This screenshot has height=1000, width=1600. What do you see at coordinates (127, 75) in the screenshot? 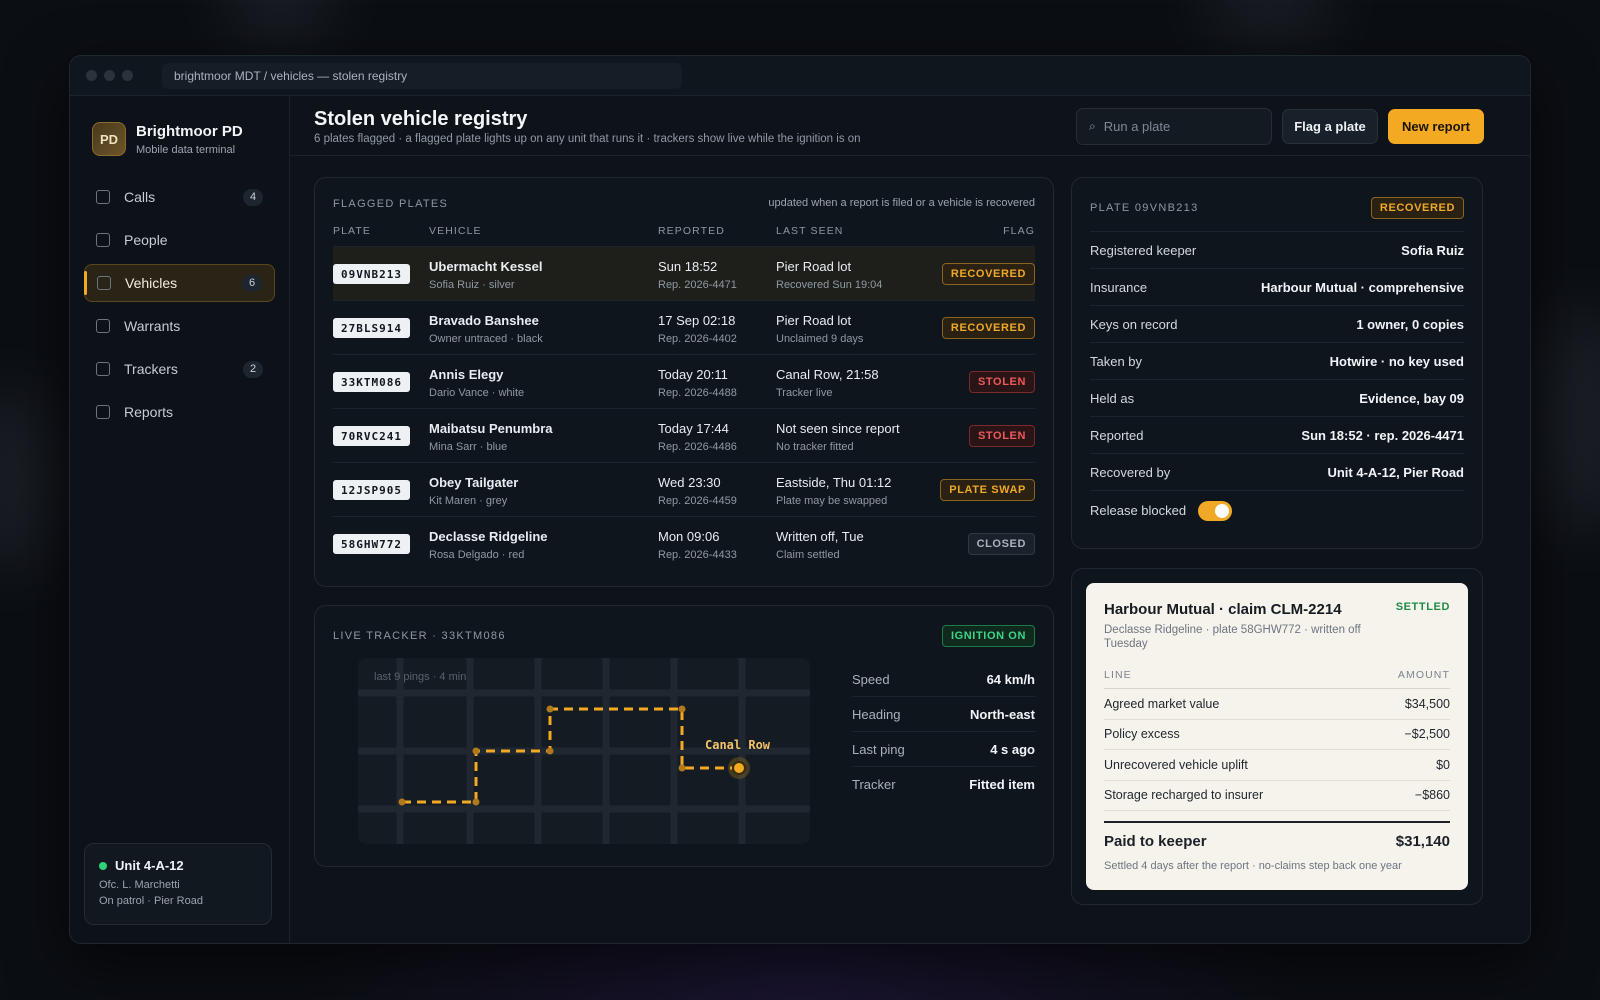
I see `maximize-dot` at bounding box center [127, 75].